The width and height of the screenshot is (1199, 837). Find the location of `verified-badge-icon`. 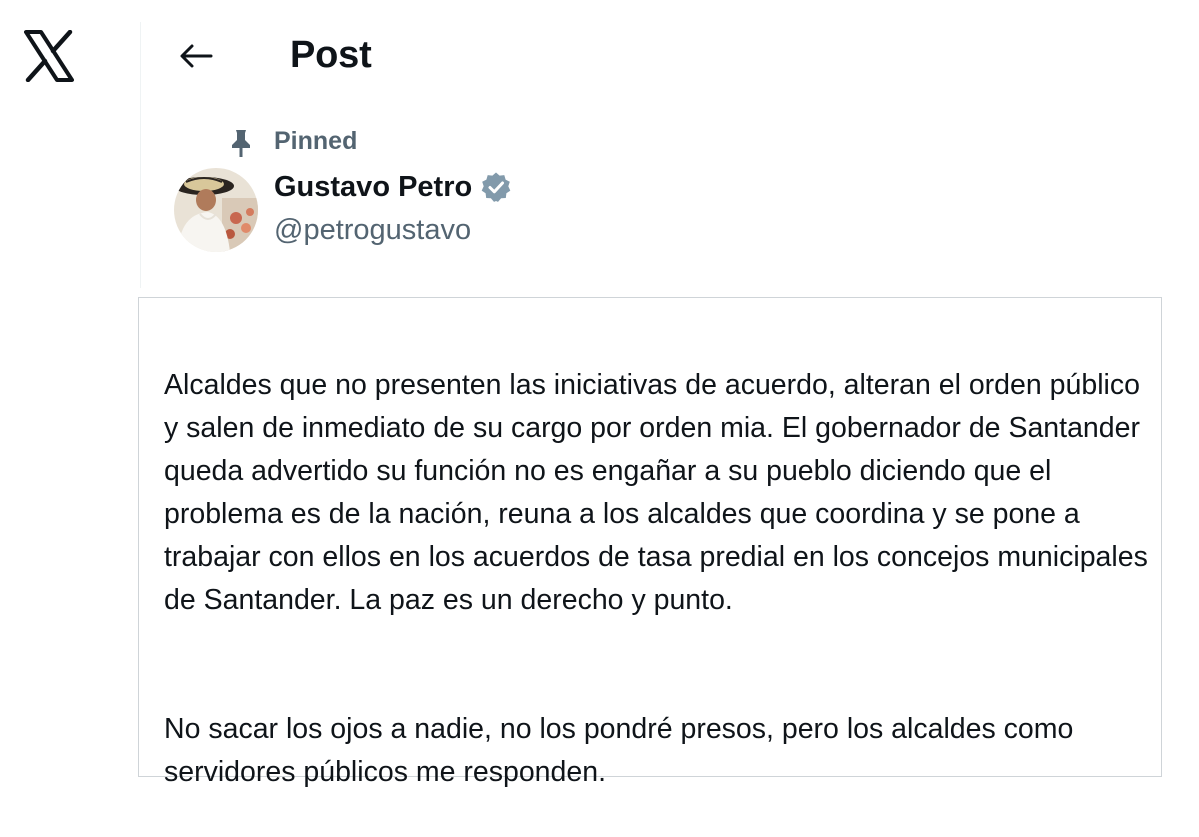

verified-badge-icon is located at coordinates (496, 187).